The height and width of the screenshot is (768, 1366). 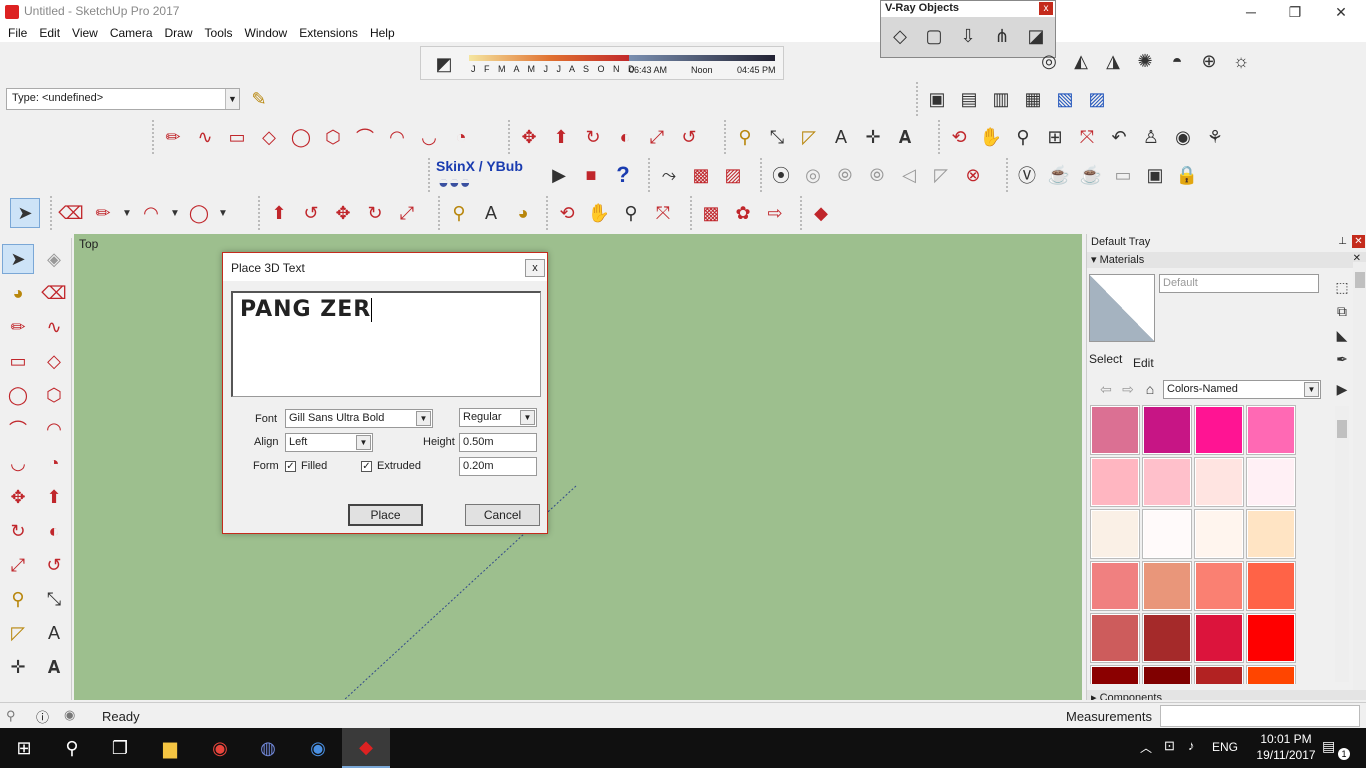 I want to click on spot-light-icon: ◭, so click(x=1081, y=61).